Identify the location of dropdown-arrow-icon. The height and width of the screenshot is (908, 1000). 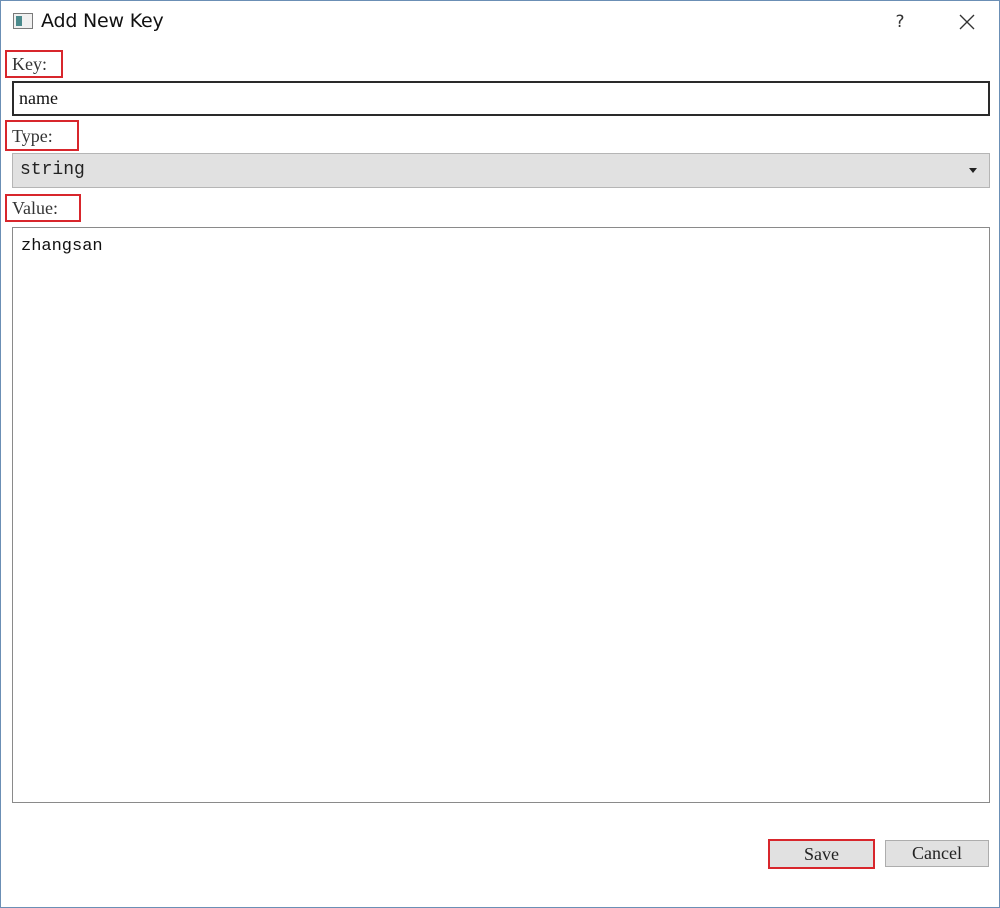
(973, 170).